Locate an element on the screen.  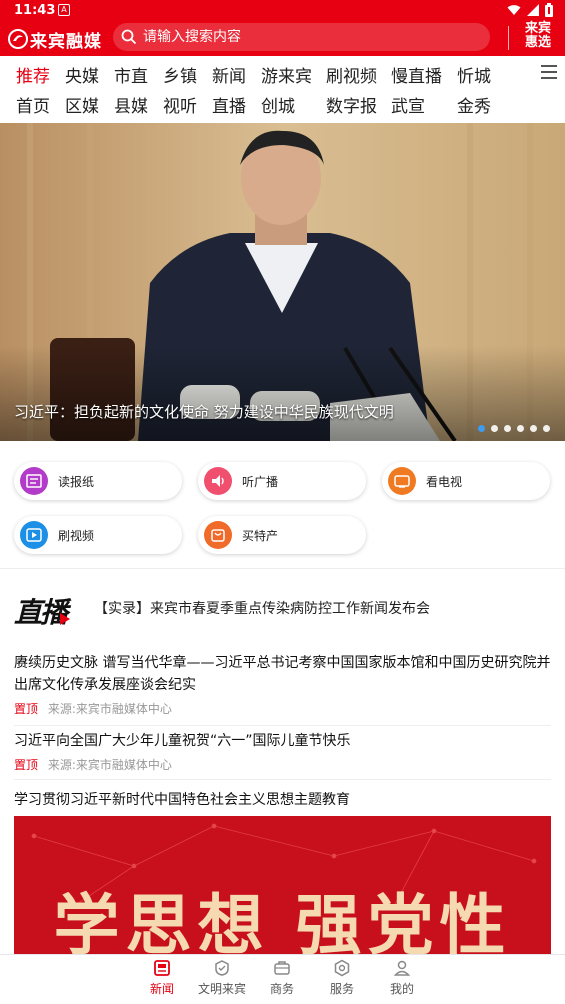
tab-slow-live: 慢直播 is located at coordinates (416, 74).